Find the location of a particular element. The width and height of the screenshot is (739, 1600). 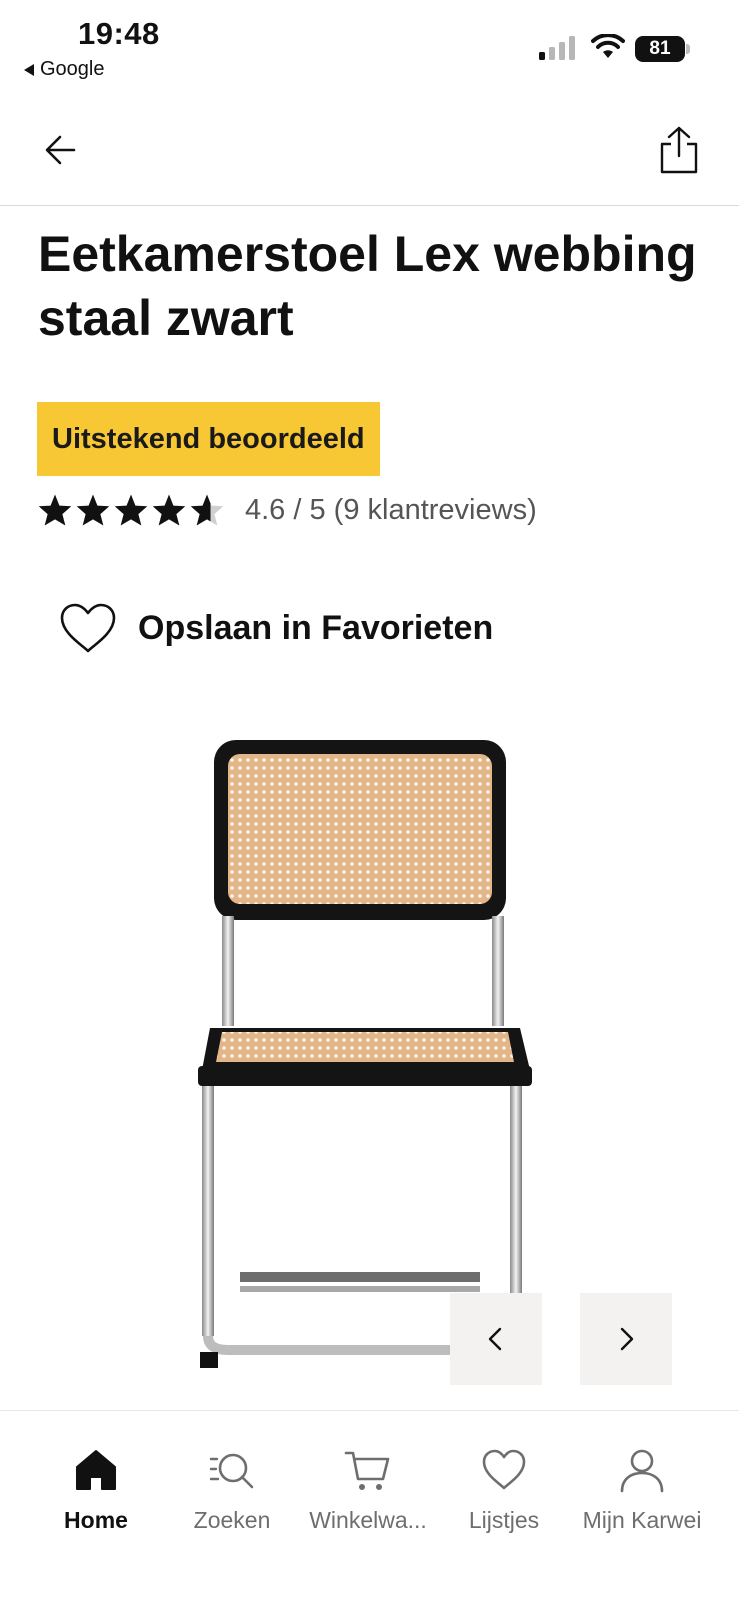

back-app-label: Google is located at coordinates (72, 69).